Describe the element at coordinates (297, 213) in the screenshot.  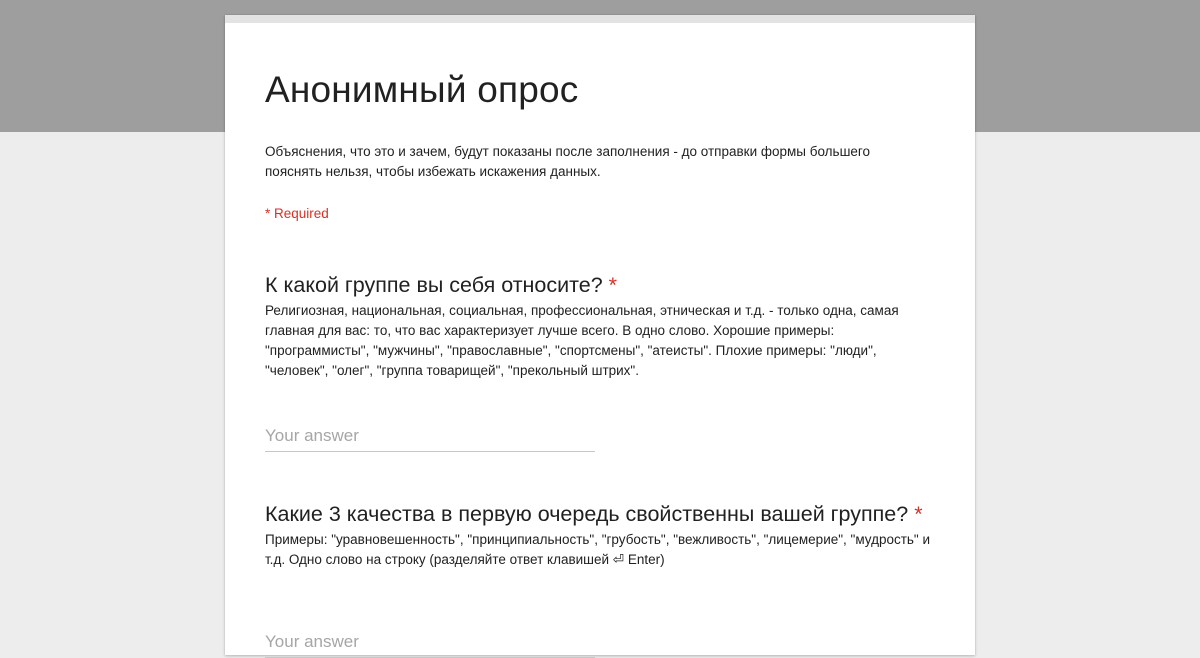
I see `required-note: * Required` at that location.